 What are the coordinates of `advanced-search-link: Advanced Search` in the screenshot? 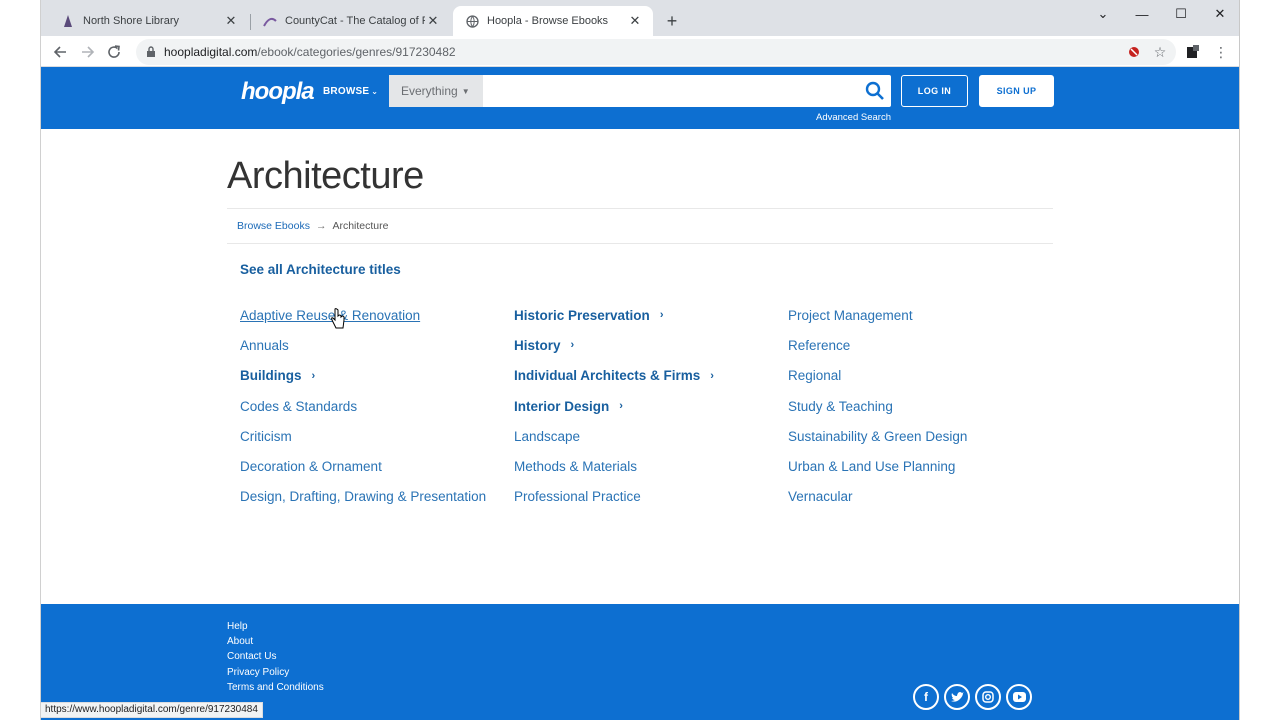 It's located at (853, 117).